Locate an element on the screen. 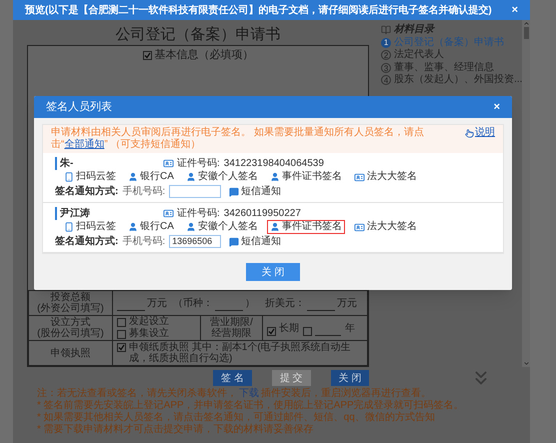 The image size is (556, 443). row-label: 申领执照 is located at coordinates (71, 353).